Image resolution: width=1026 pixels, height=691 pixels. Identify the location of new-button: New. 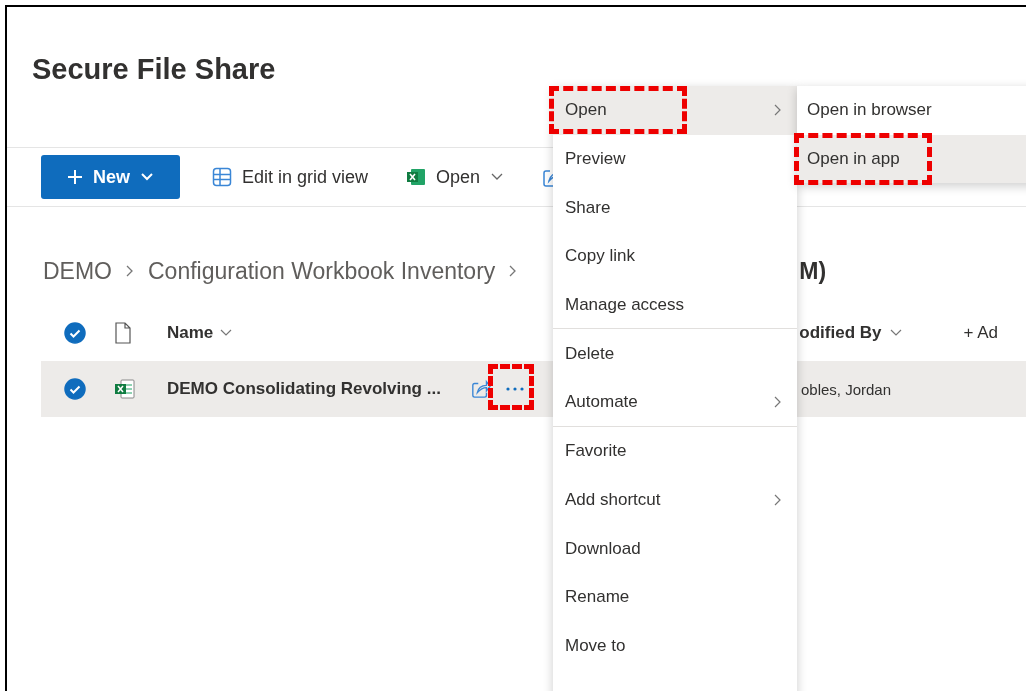
(110, 177).